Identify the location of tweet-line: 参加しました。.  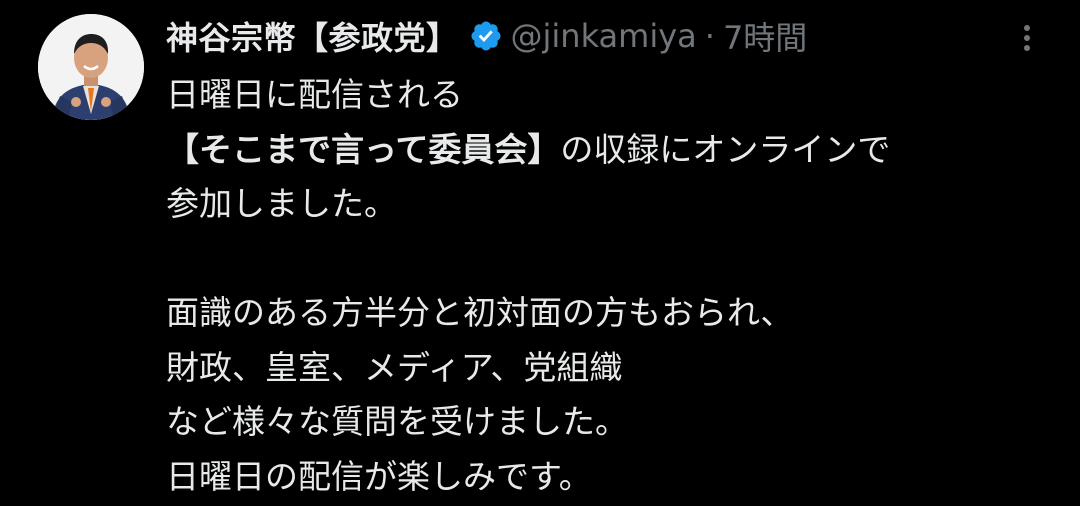
(611, 204).